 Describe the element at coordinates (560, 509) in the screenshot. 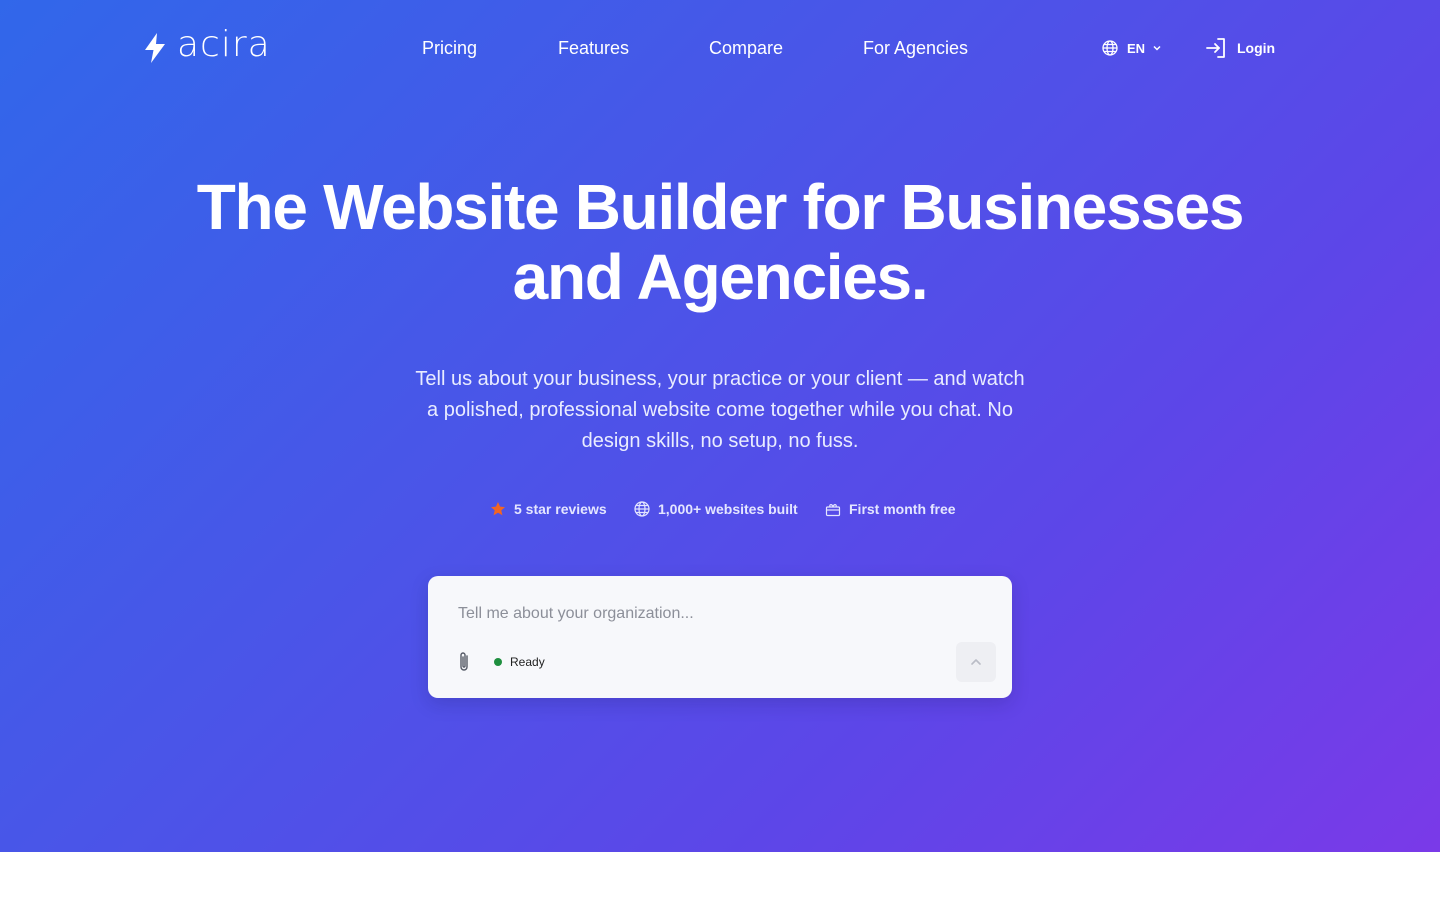

I see `badge-reviews-label: 5 star reviews` at that location.